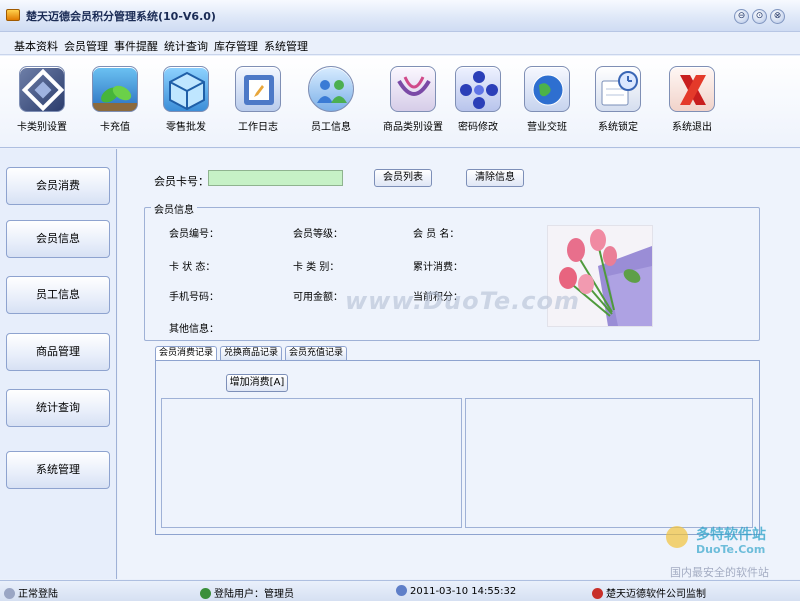  Describe the element at coordinates (318, 234) in the screenshot. I see `field-member-level: 会员等级：` at that location.